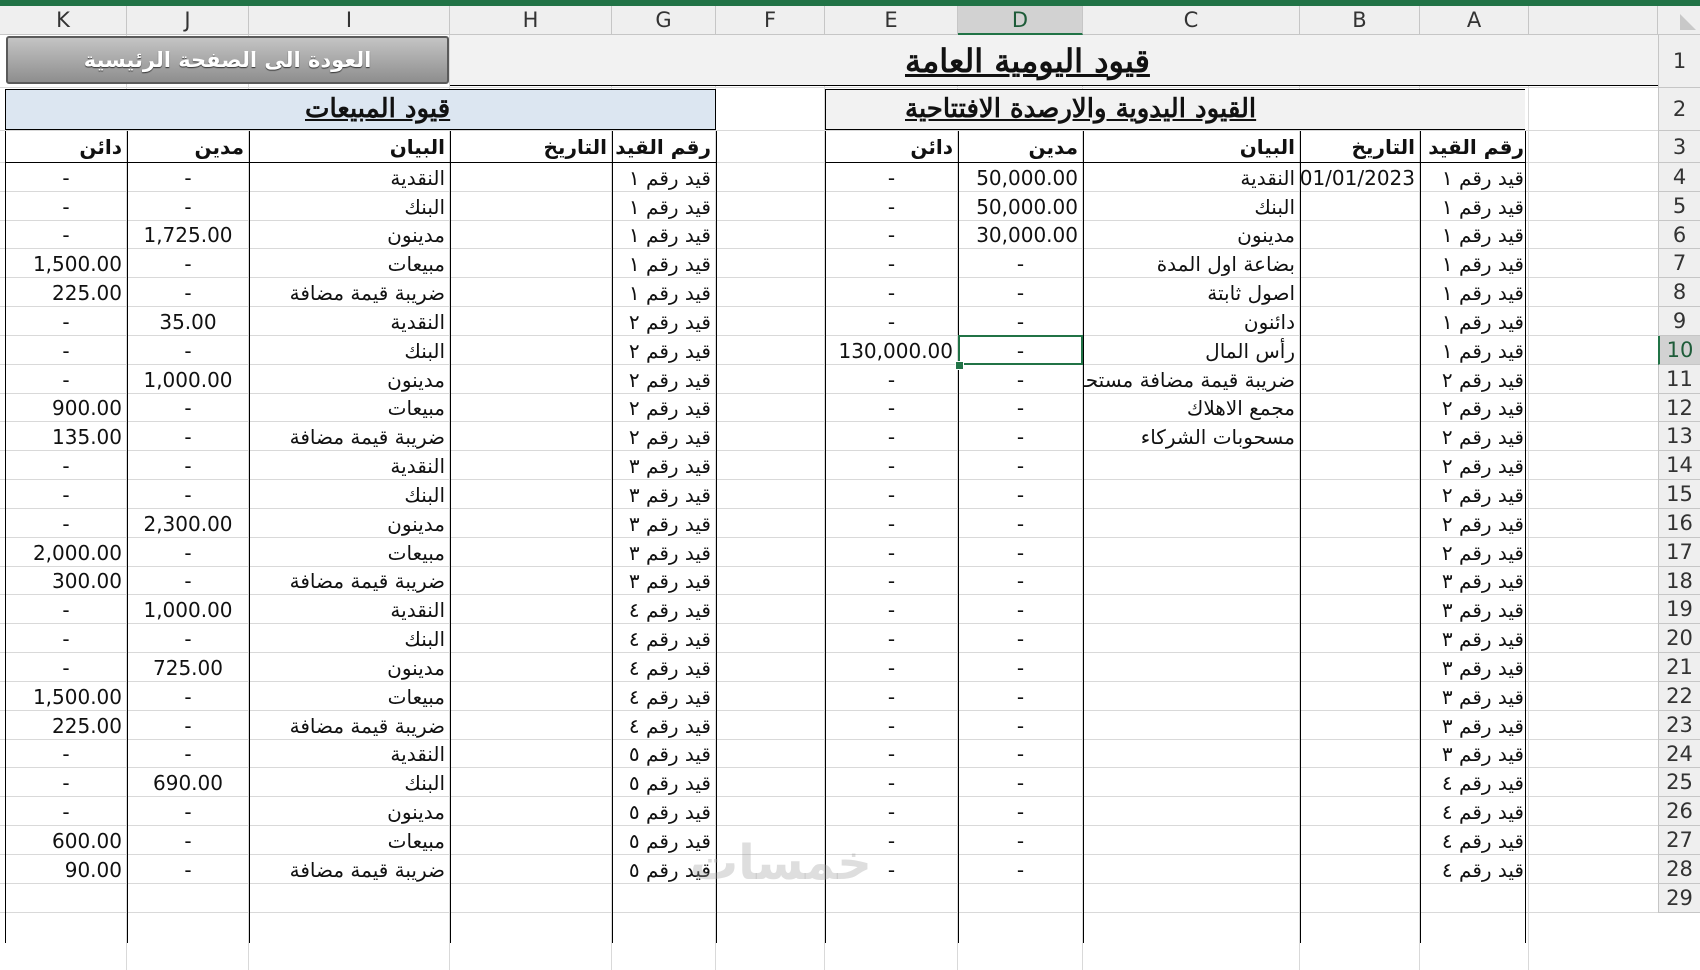 This screenshot has width=1700, height=970. I want to click on row-header: 27, so click(1679, 840).